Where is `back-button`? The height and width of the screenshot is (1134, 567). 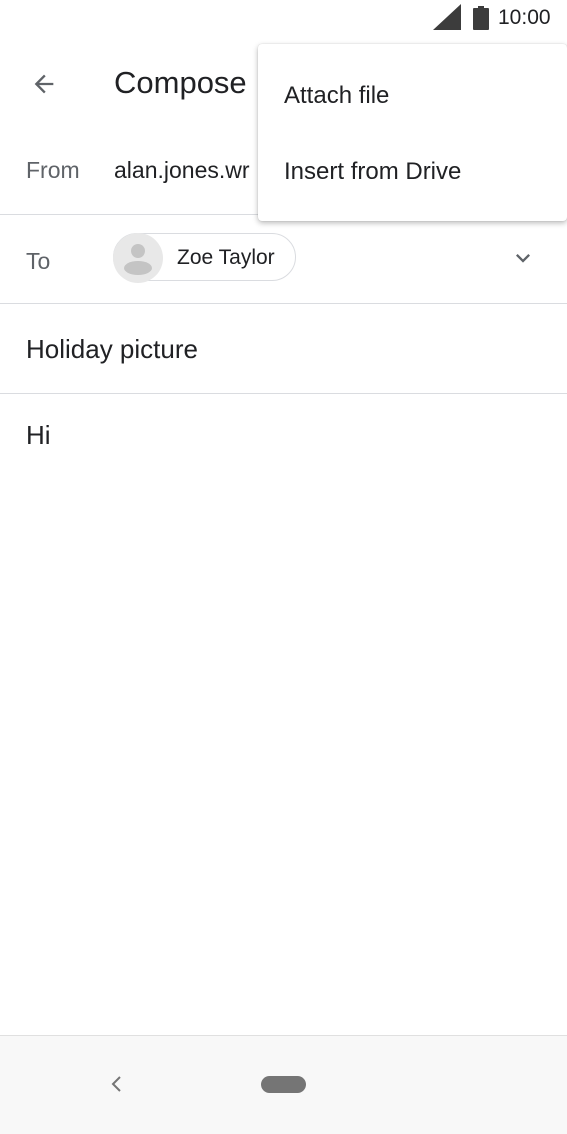
back-button is located at coordinates (44, 84).